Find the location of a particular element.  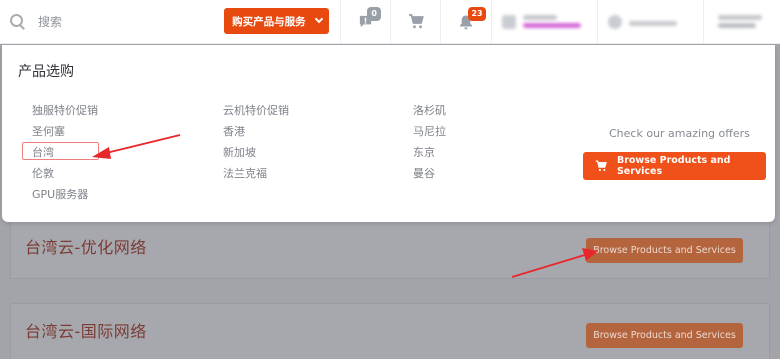

browse-products-label: Browse Products and Services is located at coordinates (673, 166).